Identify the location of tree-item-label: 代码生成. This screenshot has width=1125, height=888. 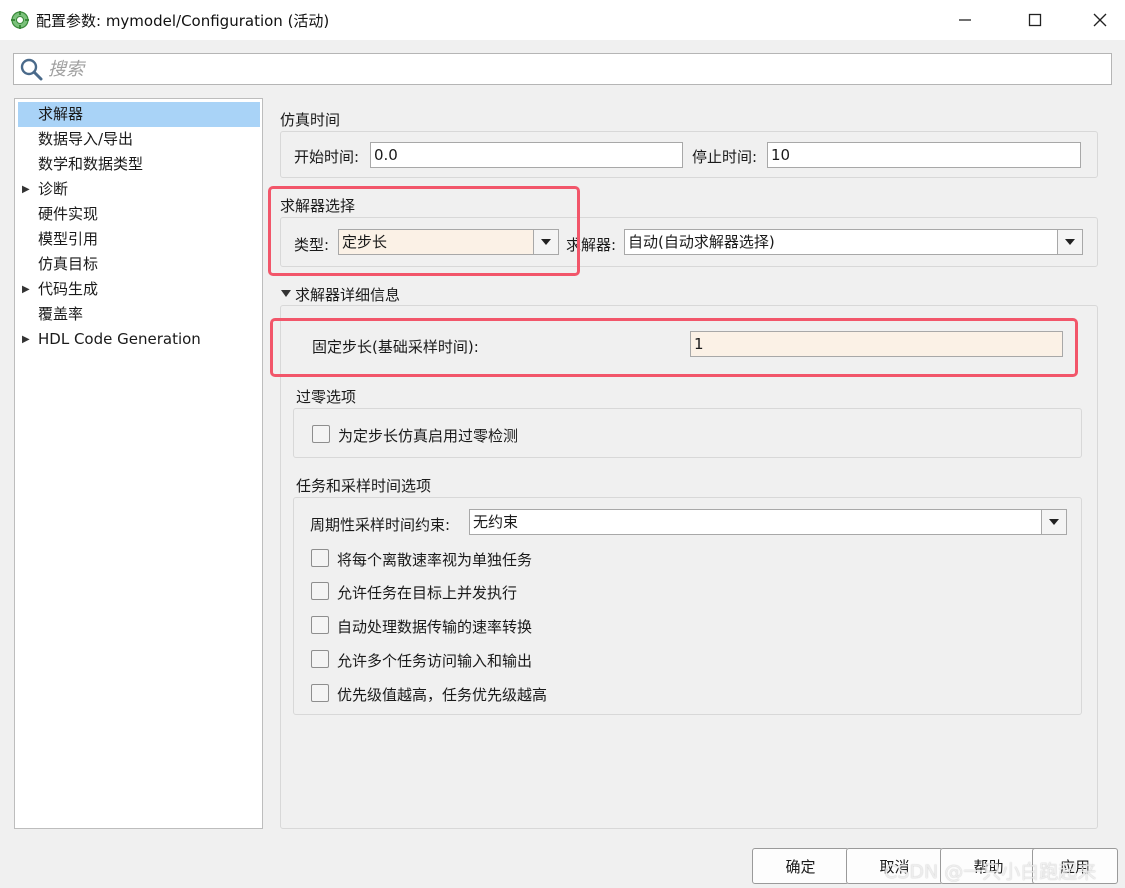
(68, 289).